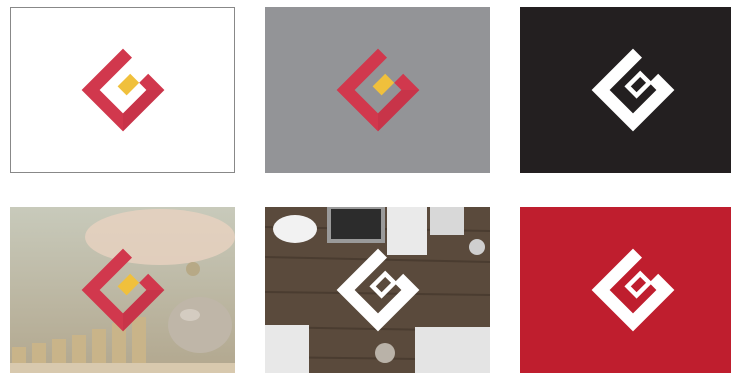  I want to click on logo-on-savings-photo-tile, so click(122, 290).